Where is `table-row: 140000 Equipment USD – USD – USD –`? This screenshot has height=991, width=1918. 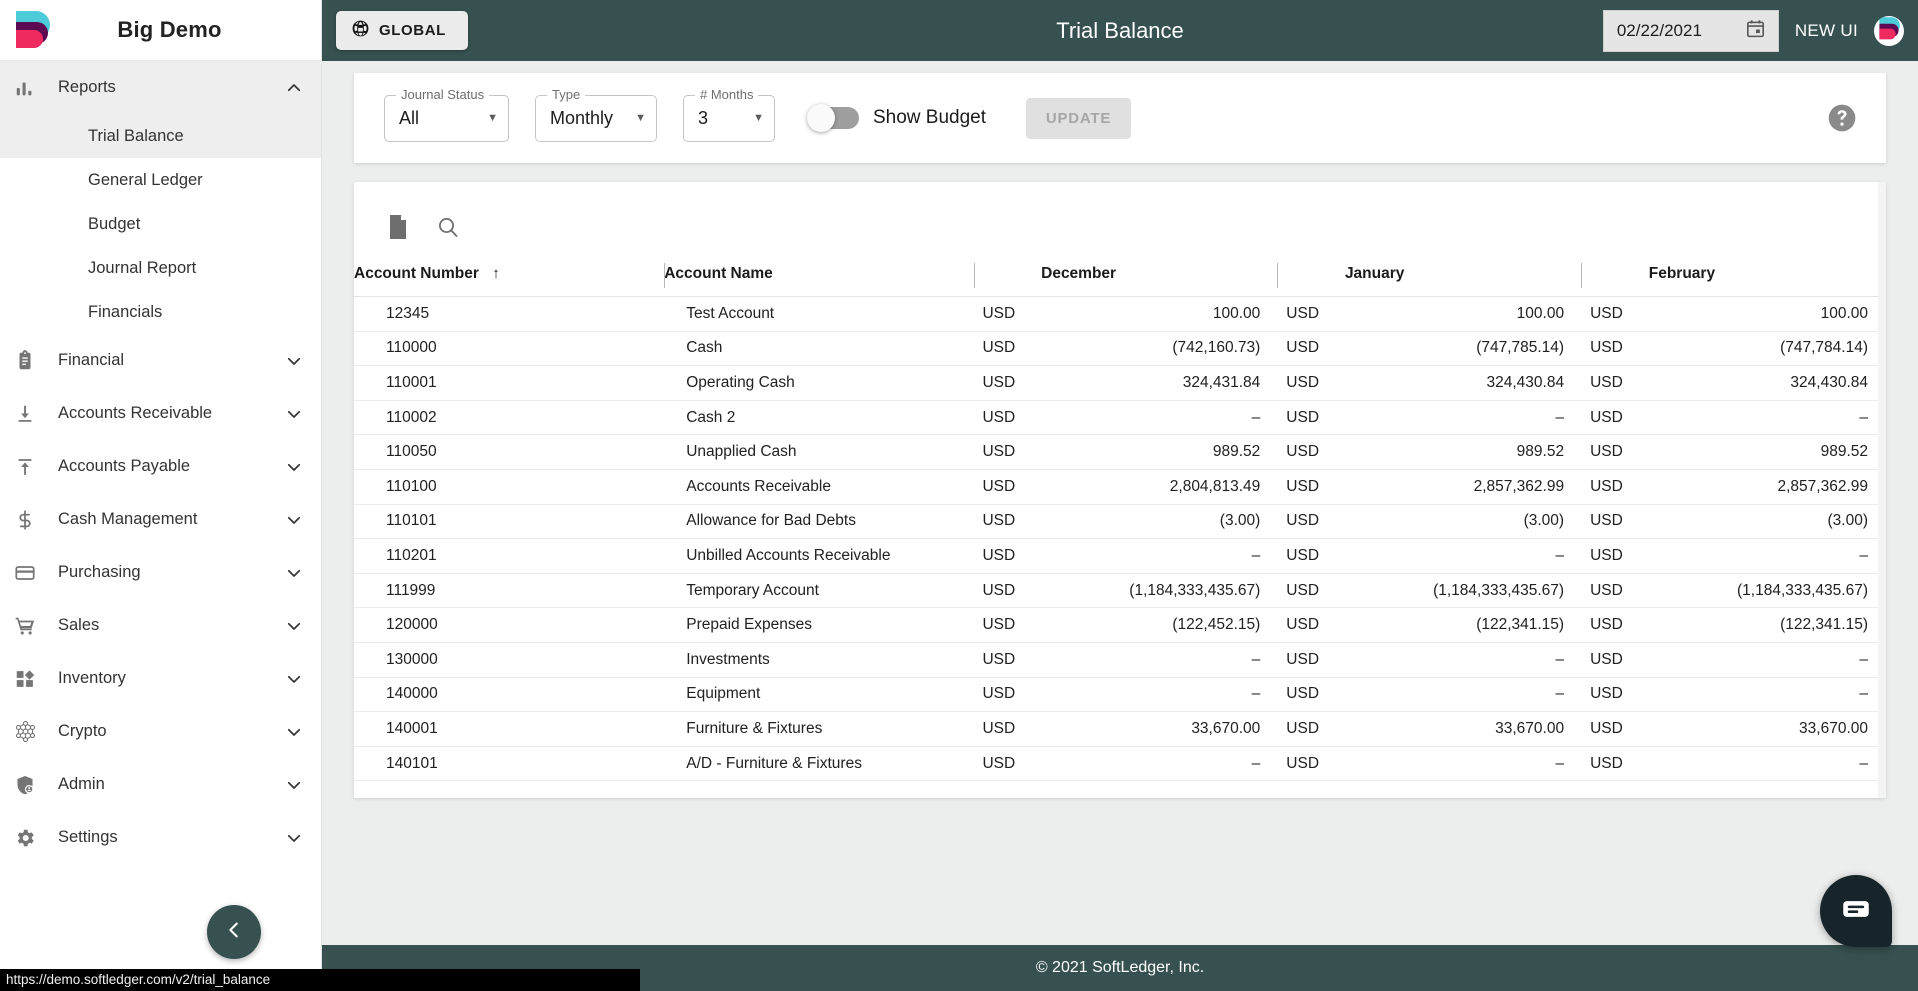
table-row: 140000 Equipment USD – USD – USD – is located at coordinates (1120, 695).